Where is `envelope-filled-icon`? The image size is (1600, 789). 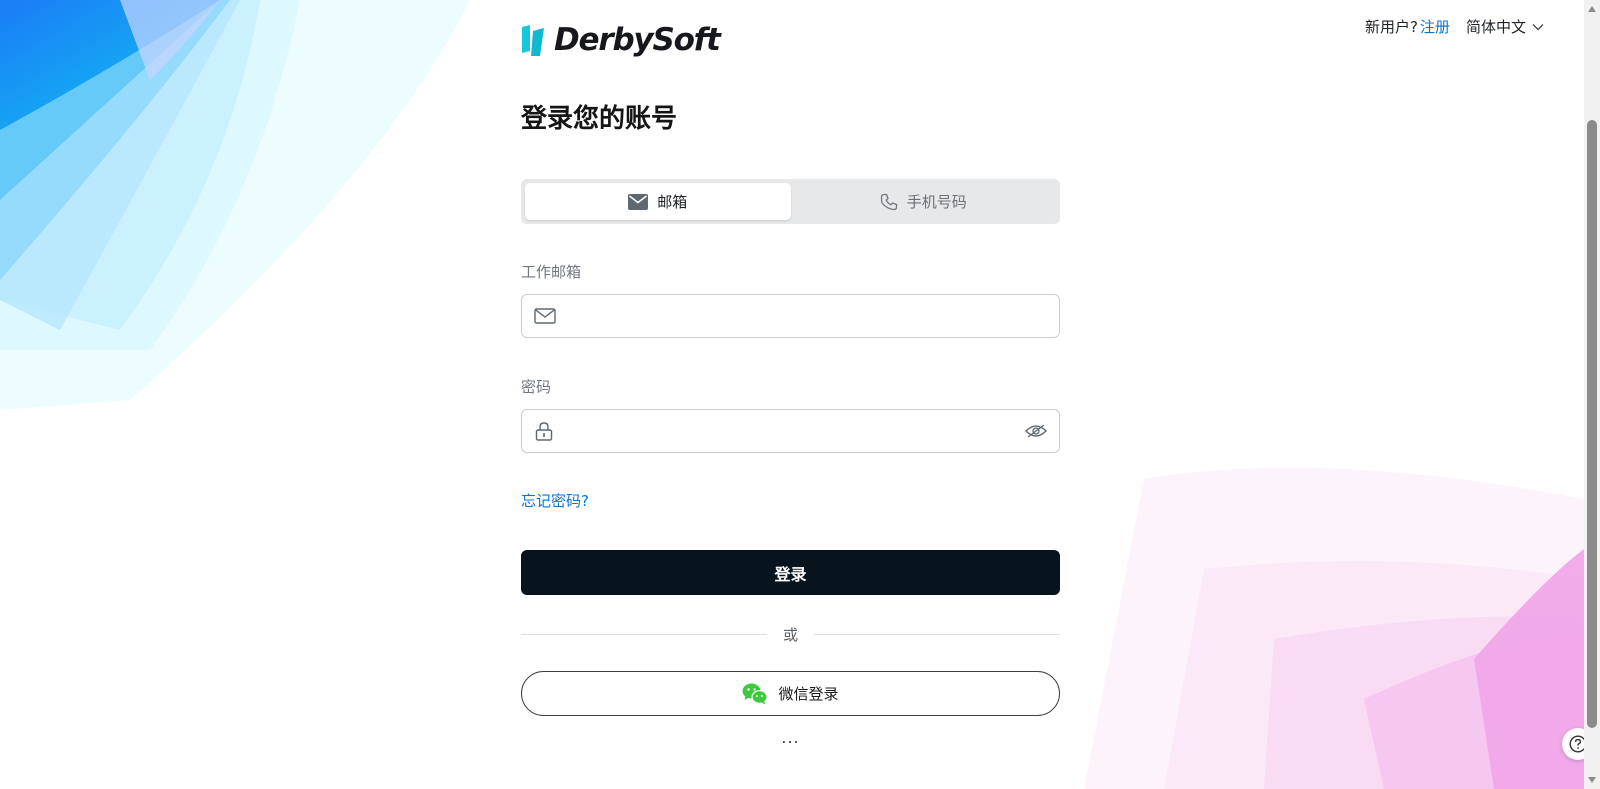
envelope-filled-icon is located at coordinates (638, 201).